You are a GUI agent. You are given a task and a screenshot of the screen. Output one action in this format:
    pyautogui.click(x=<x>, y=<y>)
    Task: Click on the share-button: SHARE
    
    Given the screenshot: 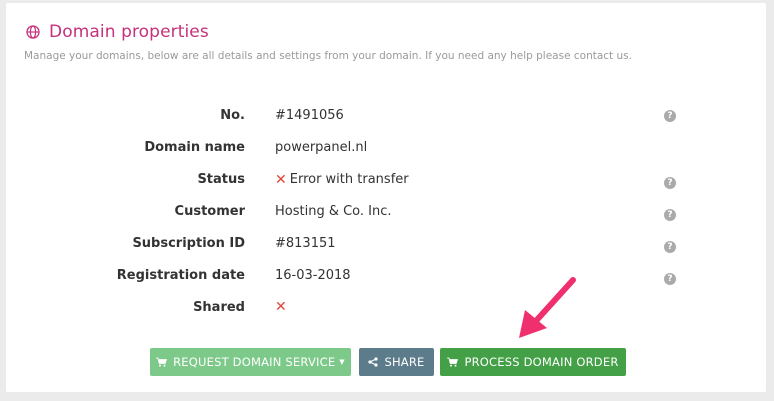 What is the action you would take?
    pyautogui.click(x=396, y=362)
    